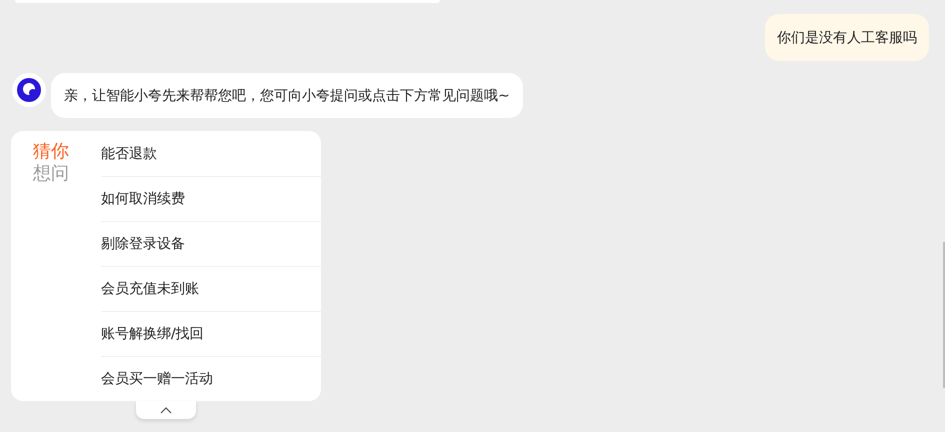  Describe the element at coordinates (51, 152) in the screenshot. I see `faq-title: 猜你` at that location.